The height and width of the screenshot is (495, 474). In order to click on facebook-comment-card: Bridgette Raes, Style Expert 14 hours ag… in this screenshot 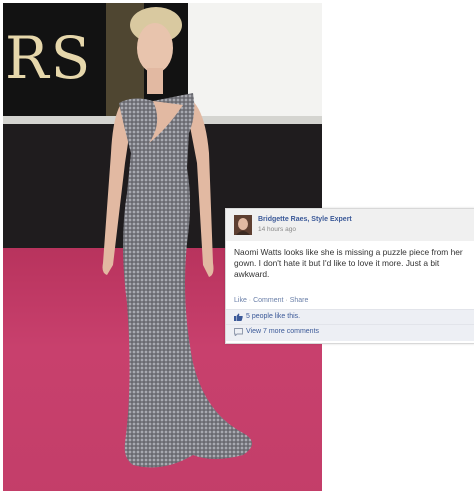, I will do `click(349, 276)`.